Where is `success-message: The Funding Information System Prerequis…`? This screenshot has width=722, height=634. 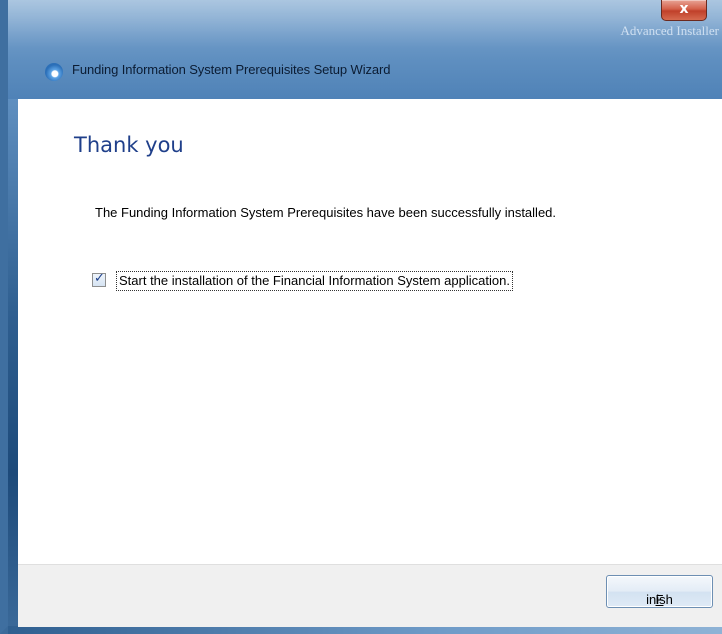
success-message: The Funding Information System Prerequis… is located at coordinates (326, 212).